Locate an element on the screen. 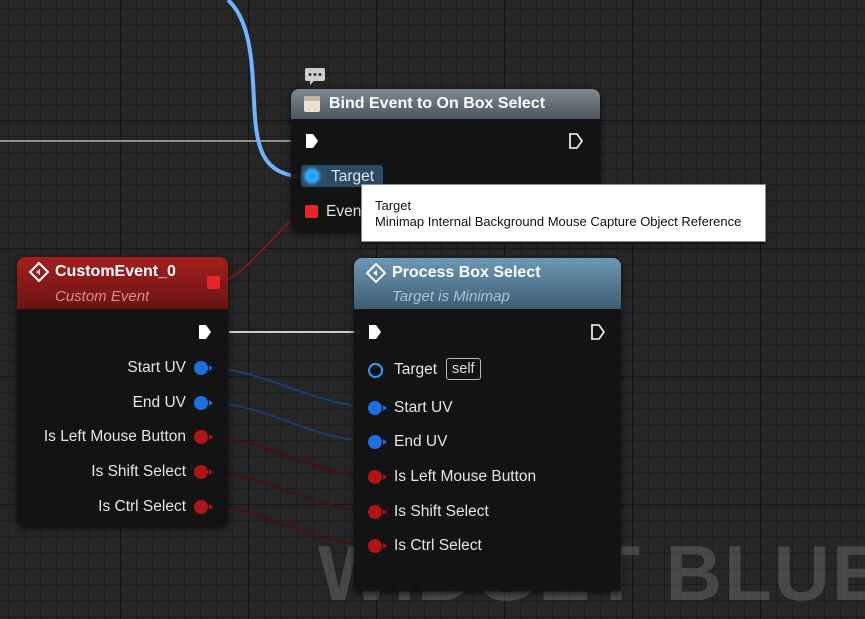 Image resolution: width=865 pixels, height=619 pixels. tooltip-title: Target is located at coordinates (393, 205).